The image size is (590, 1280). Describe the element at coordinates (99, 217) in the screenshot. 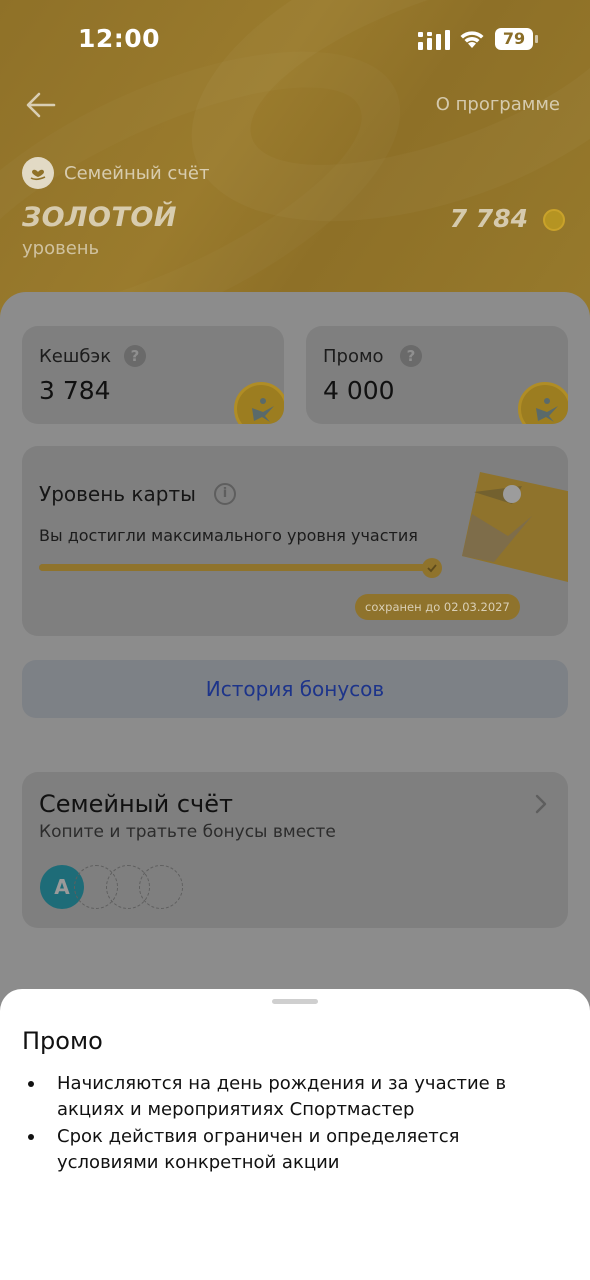

I see `level-name: ЗОЛОТОЙ` at that location.